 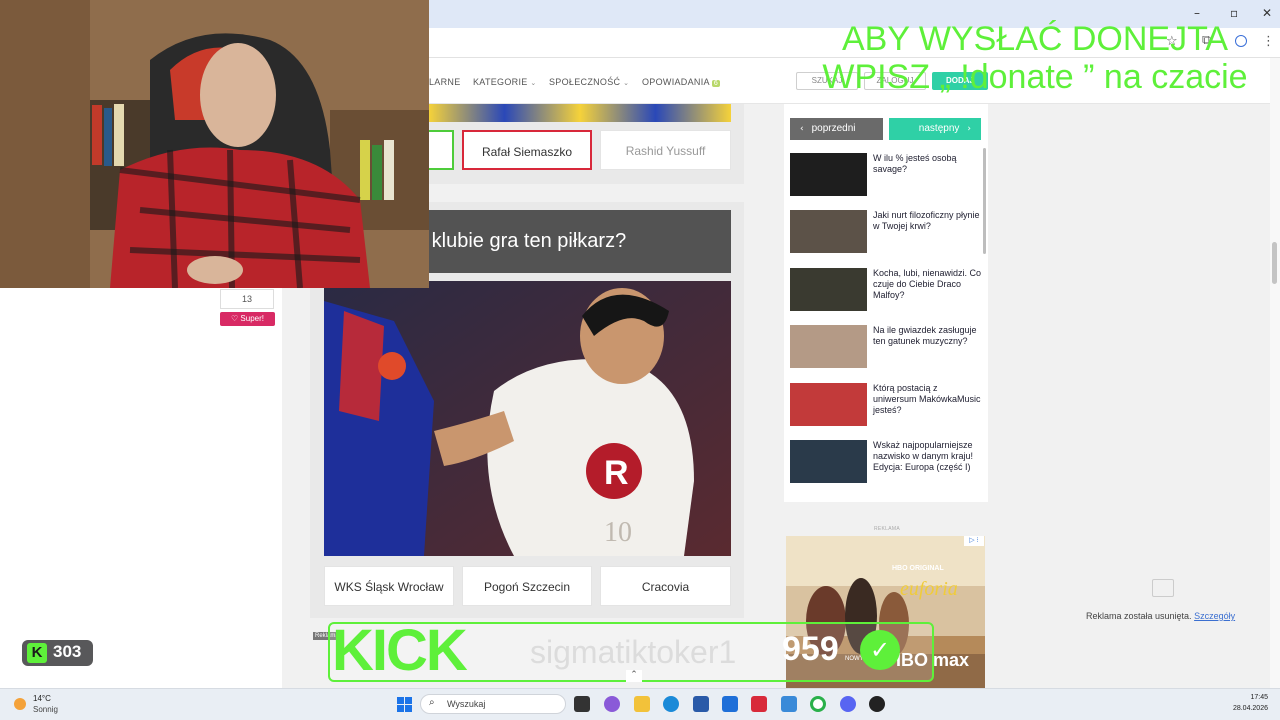 I want to click on weather-sun-icon, so click(x=20, y=704).